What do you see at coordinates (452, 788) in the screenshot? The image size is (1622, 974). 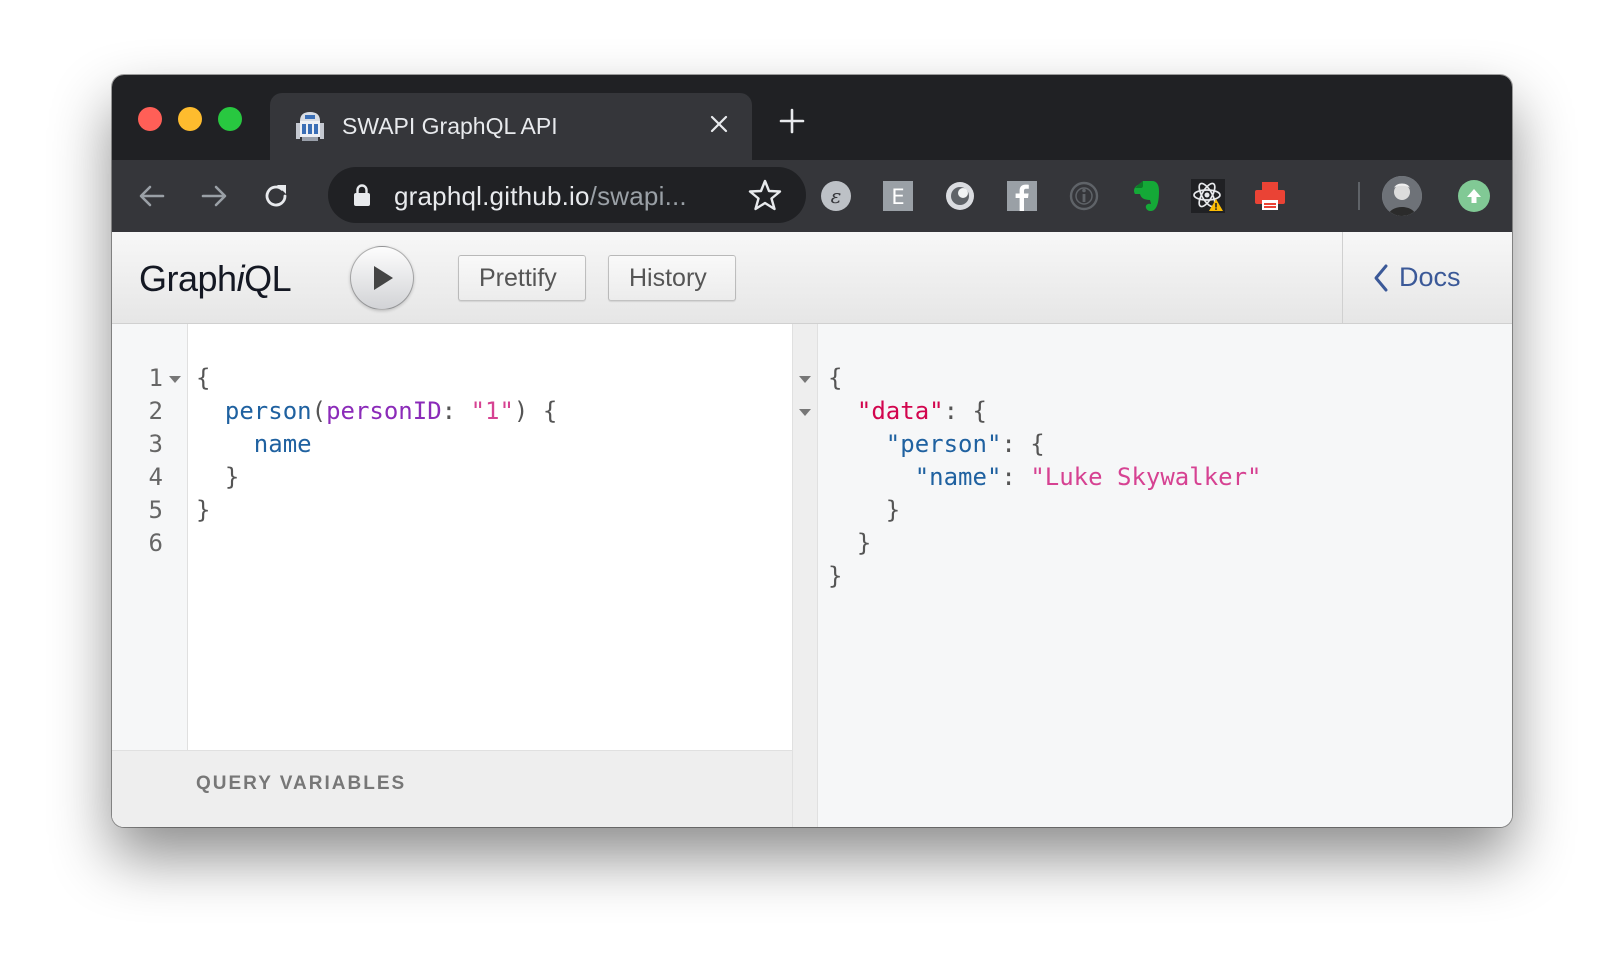 I see `query-variables-toggle: QUERY VARIABLES` at bounding box center [452, 788].